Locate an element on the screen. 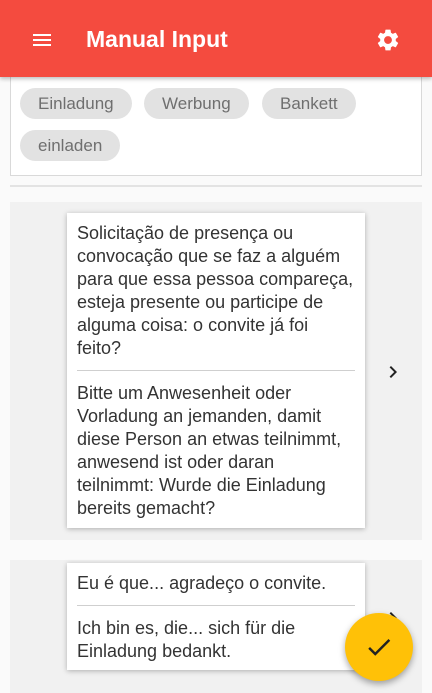  settings-button is located at coordinates (388, 40).